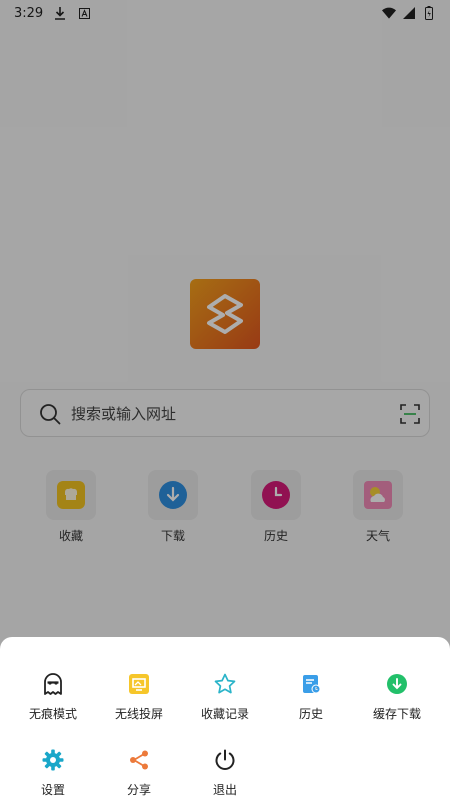  What do you see at coordinates (397, 684) in the screenshot?
I see `cache-download-icon` at bounding box center [397, 684].